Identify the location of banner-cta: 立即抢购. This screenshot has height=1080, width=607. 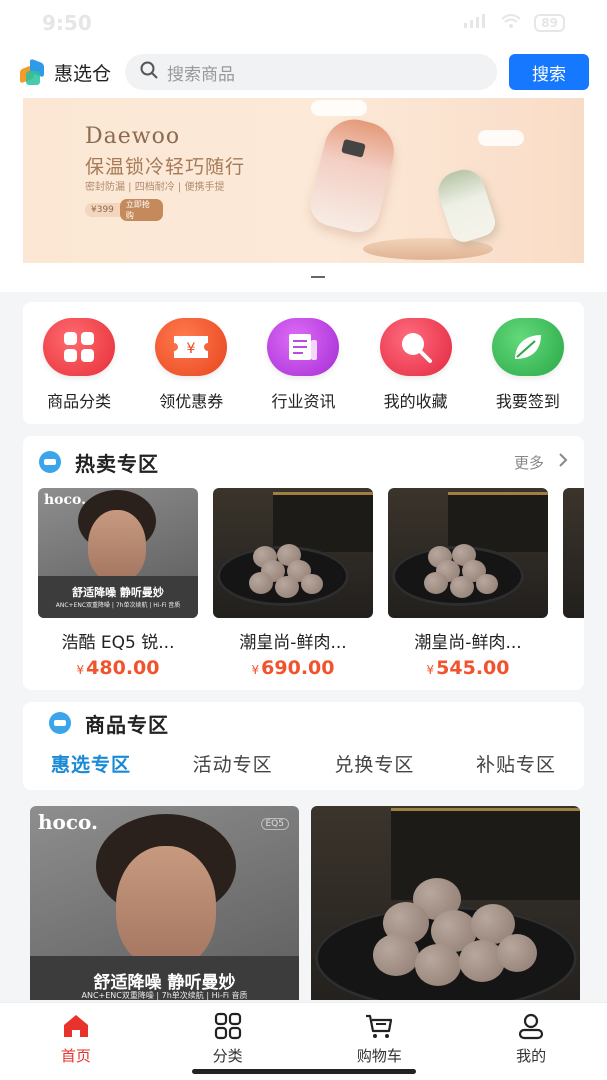
(141, 210).